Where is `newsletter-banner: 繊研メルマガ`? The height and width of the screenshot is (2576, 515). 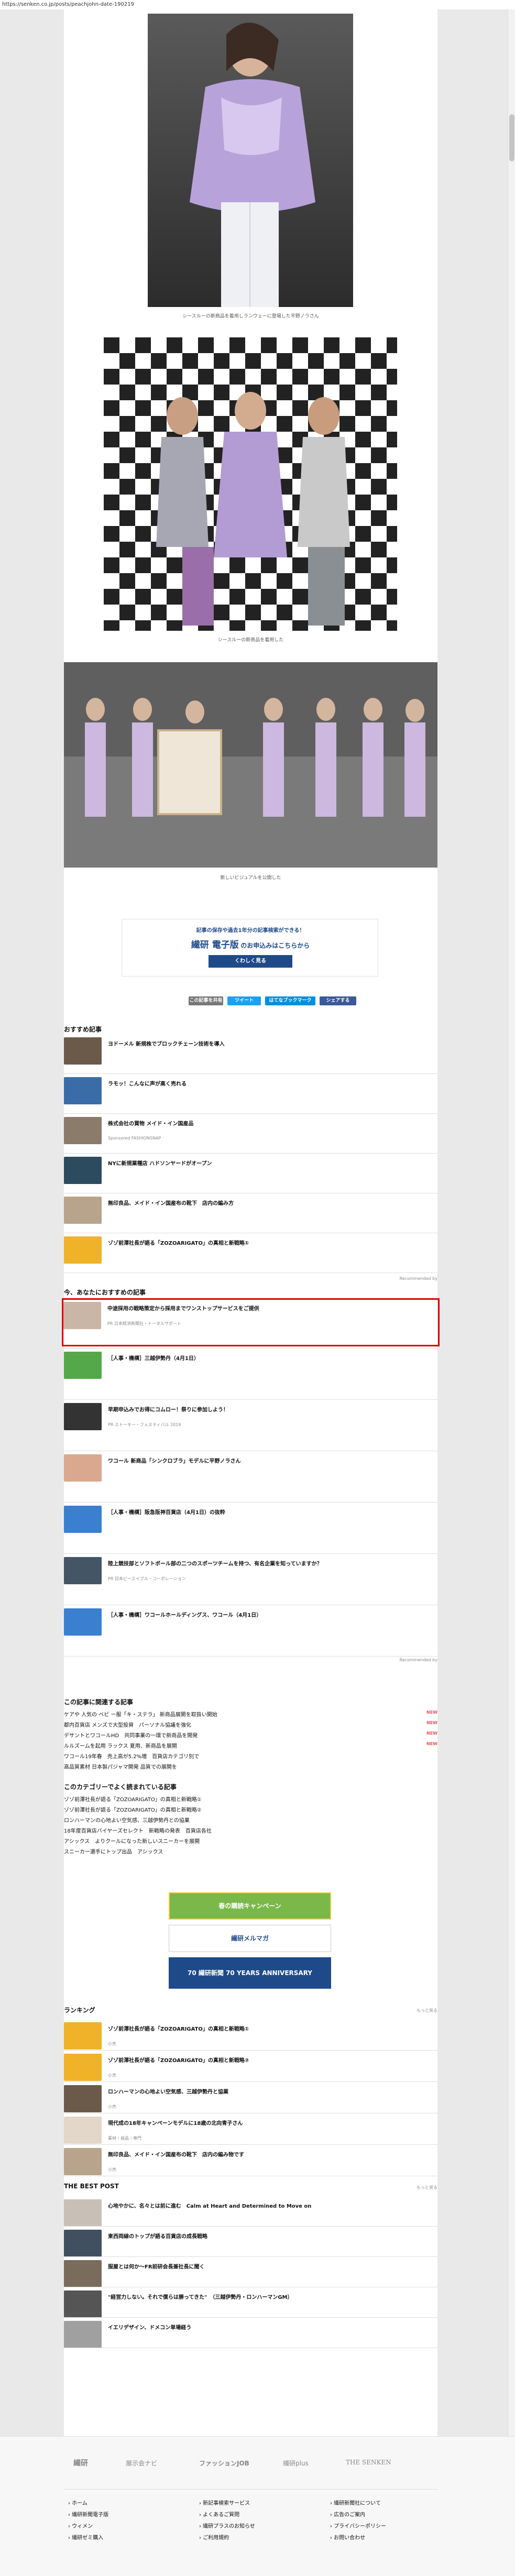 newsletter-banner: 繊研メルマガ is located at coordinates (250, 1938).